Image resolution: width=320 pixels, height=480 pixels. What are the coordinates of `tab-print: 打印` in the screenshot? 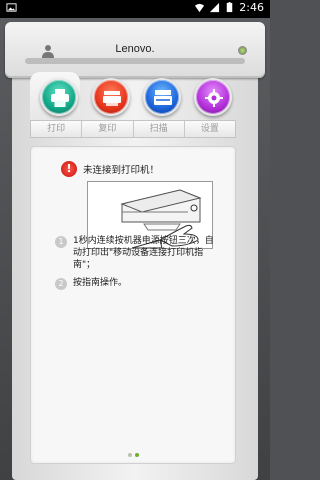 It's located at (56, 129).